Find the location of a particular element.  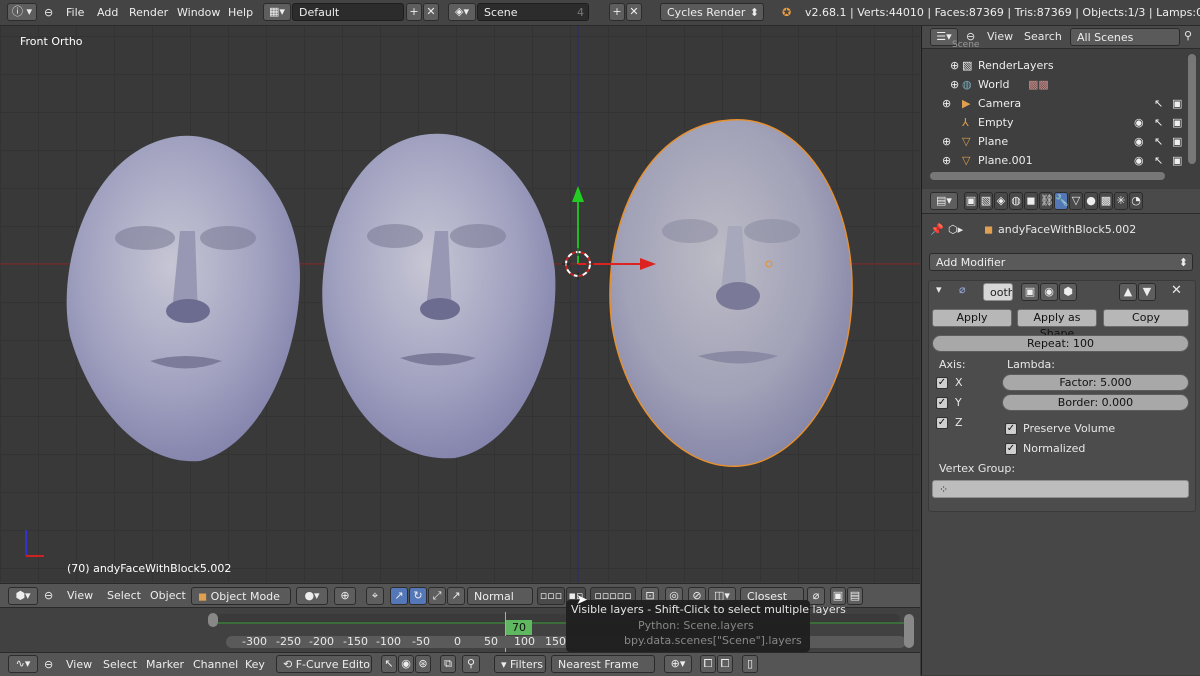

modifier-name-field: ooth is located at coordinates (998, 292).